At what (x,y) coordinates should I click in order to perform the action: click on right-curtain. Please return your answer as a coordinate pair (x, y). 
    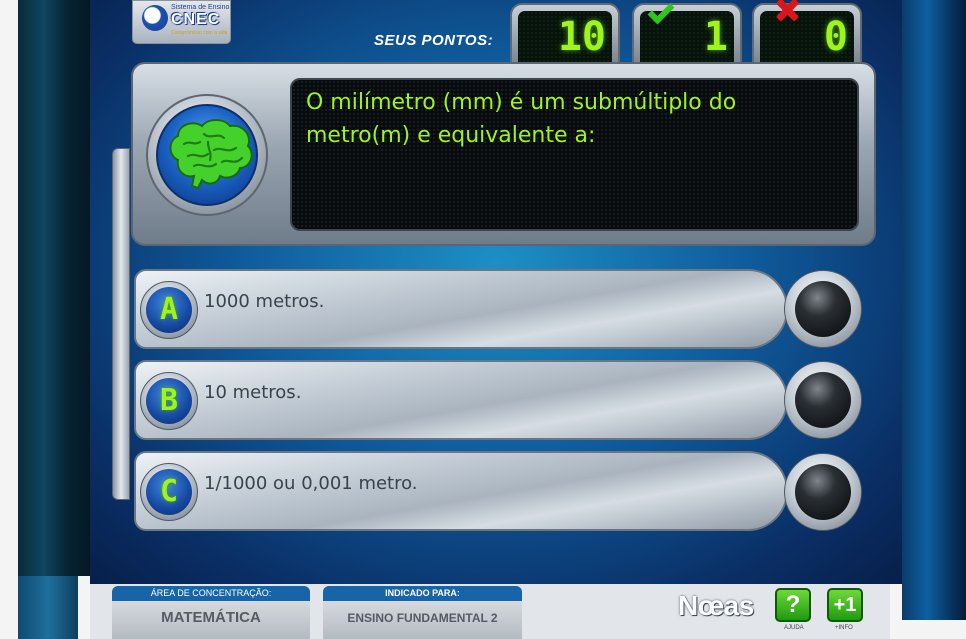
    Looking at the image, I should click on (934, 310).